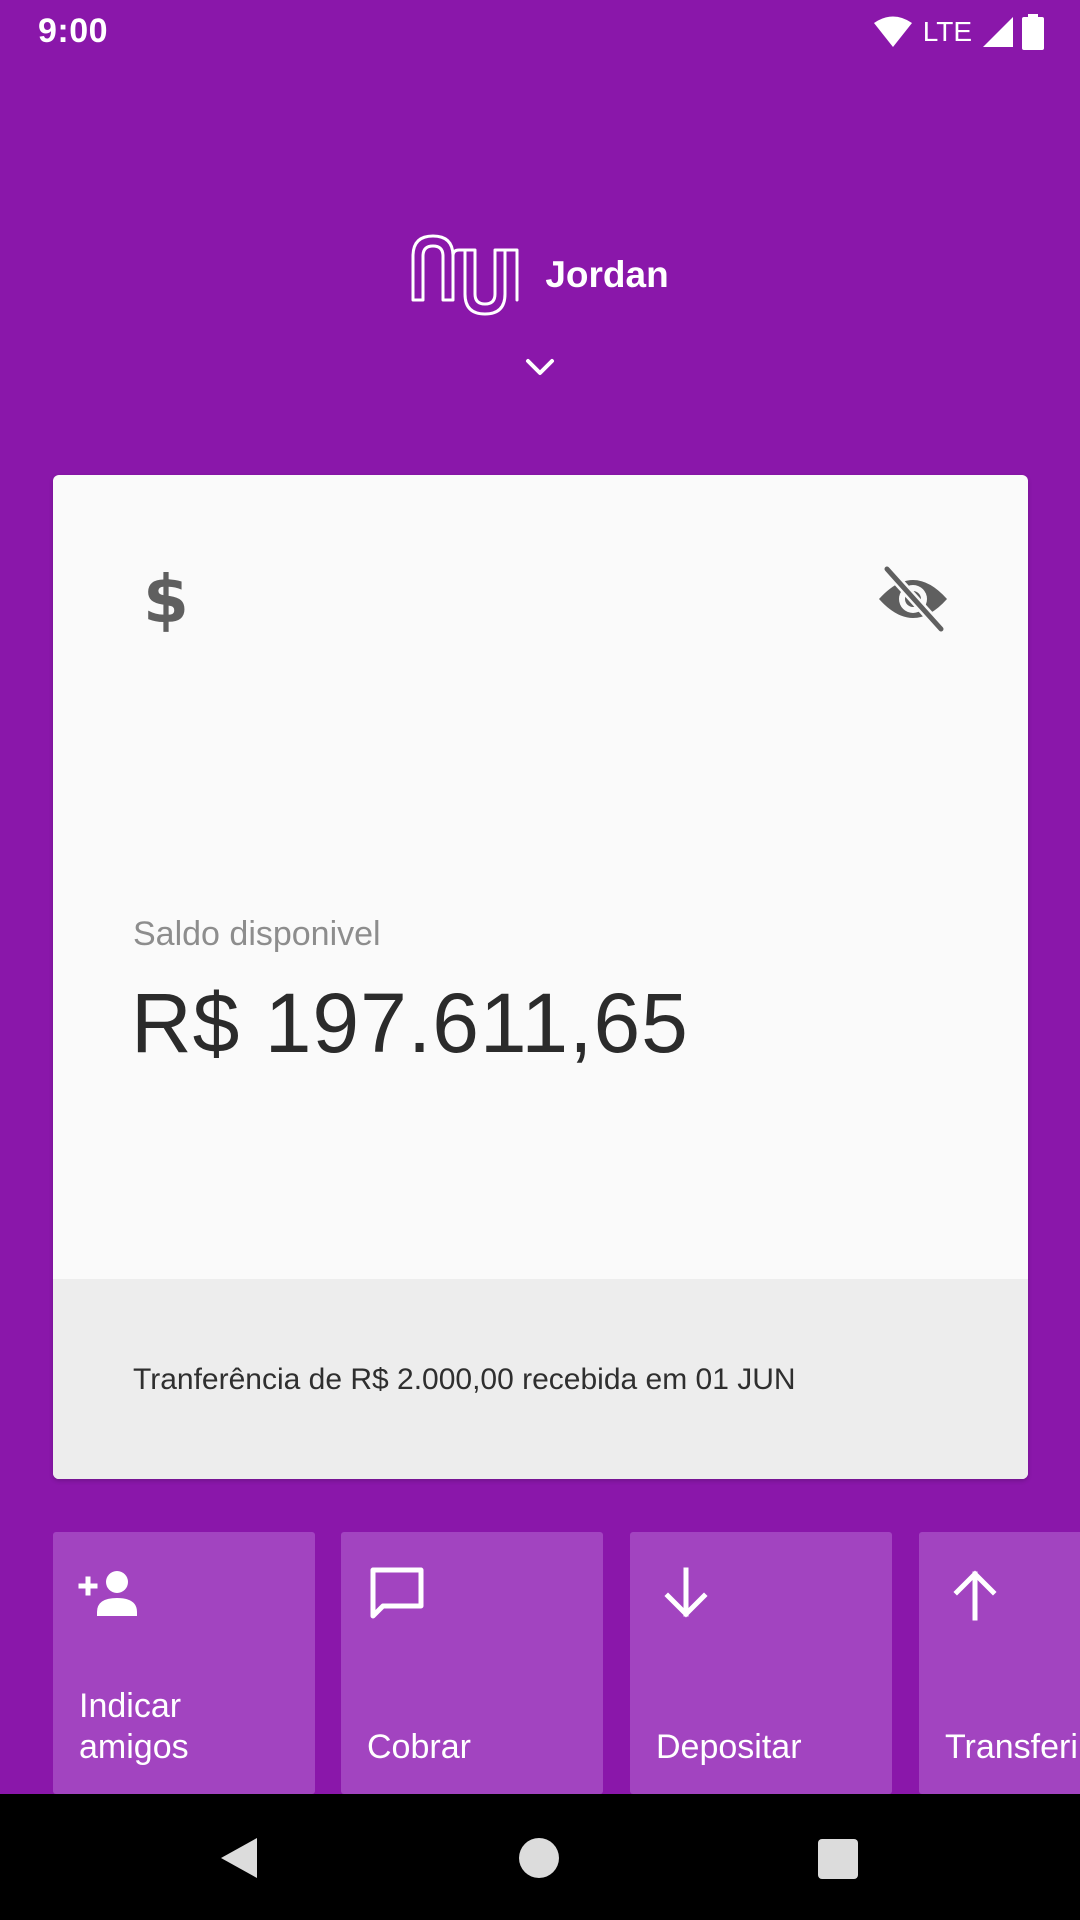  I want to click on system-nav-bar, so click(540, 1857).